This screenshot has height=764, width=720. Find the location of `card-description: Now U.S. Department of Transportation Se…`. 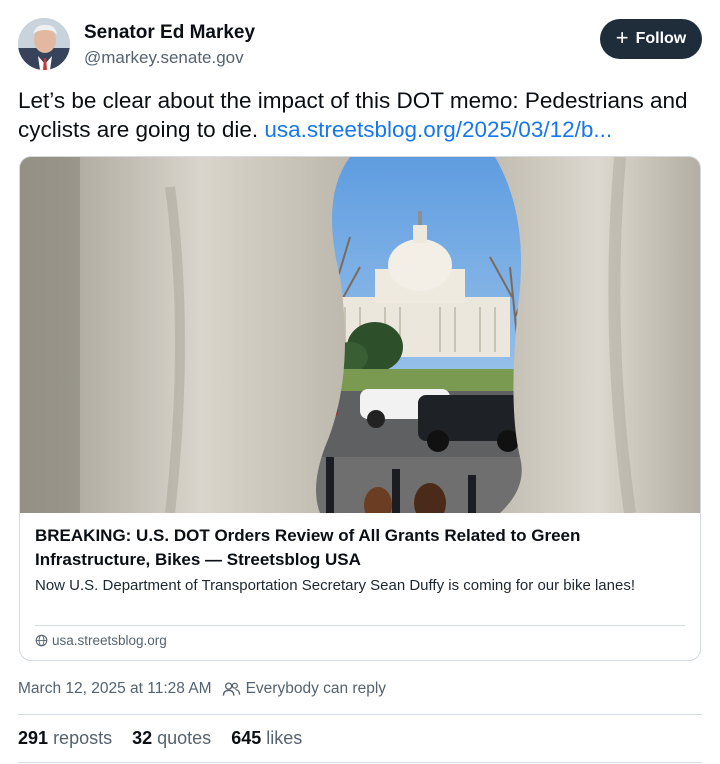

card-description: Now U.S. Department of Transportation Se… is located at coordinates (335, 585).